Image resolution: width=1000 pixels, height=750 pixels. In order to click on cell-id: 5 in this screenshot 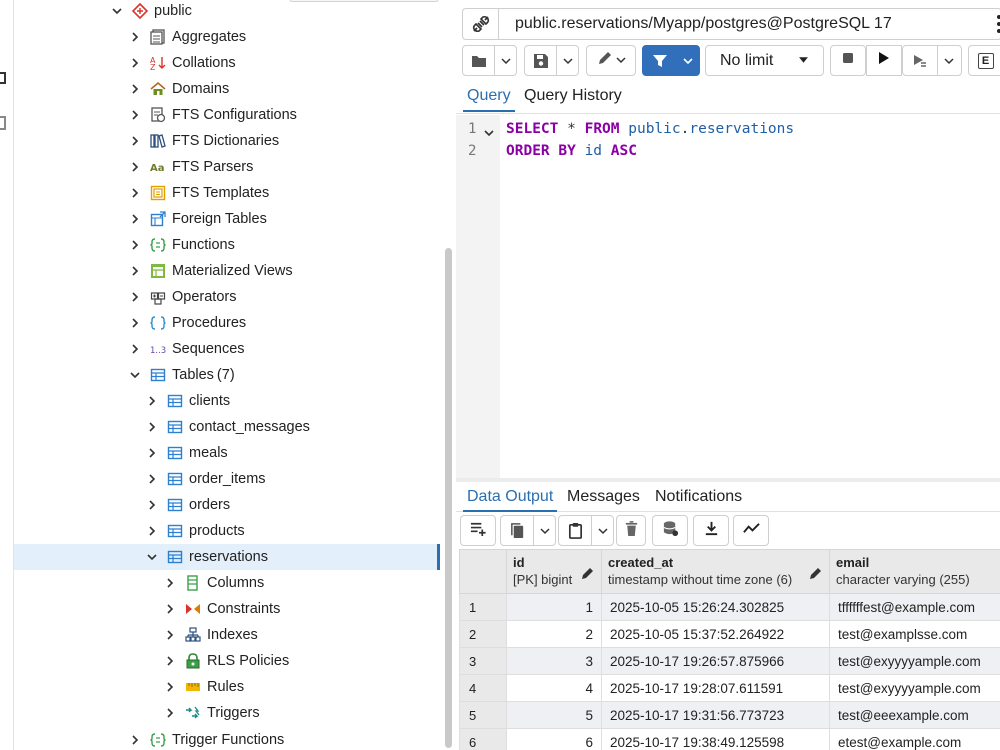, I will do `click(554, 715)`.